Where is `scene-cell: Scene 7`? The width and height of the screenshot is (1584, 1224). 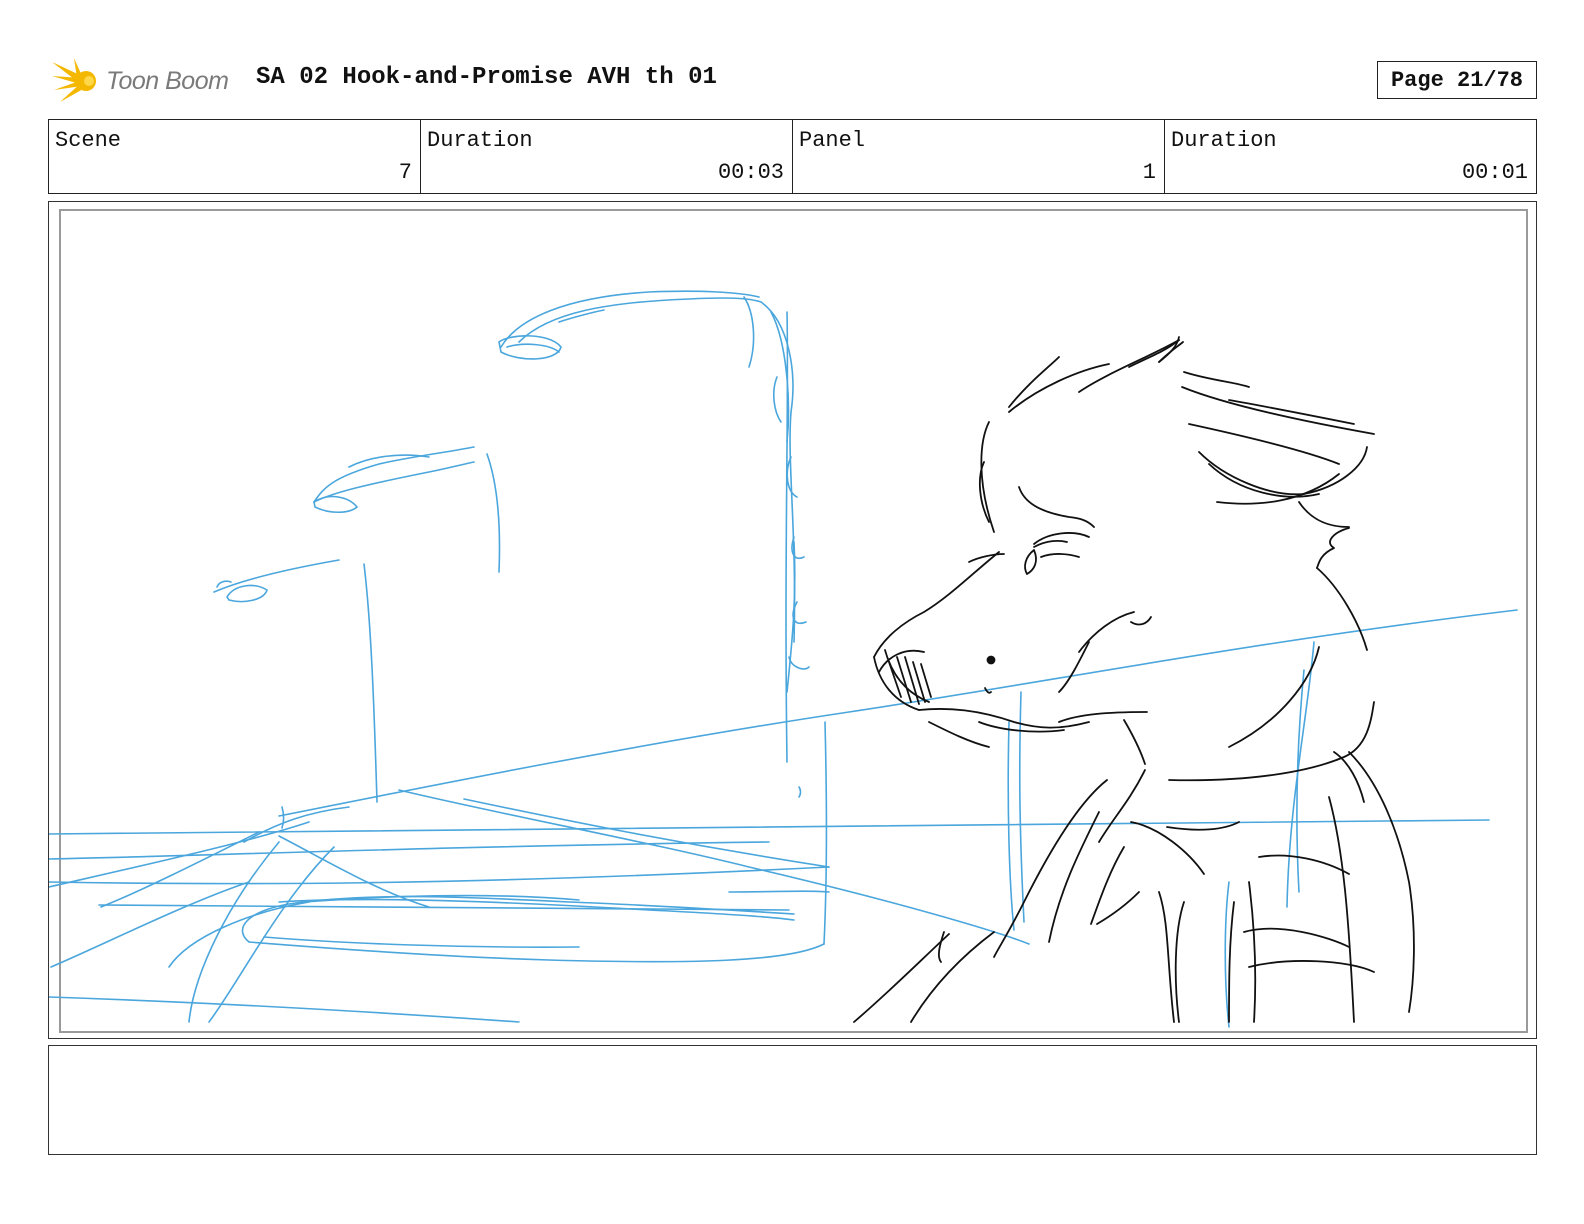 scene-cell: Scene 7 is located at coordinates (235, 156).